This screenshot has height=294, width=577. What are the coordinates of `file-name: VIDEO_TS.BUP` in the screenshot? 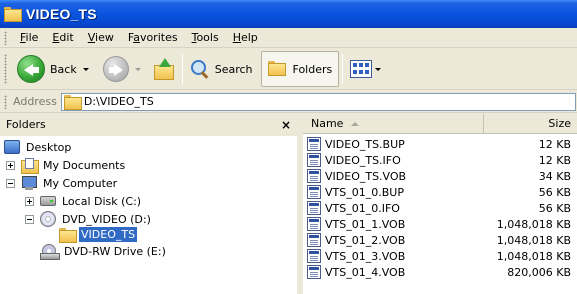 It's located at (365, 144).